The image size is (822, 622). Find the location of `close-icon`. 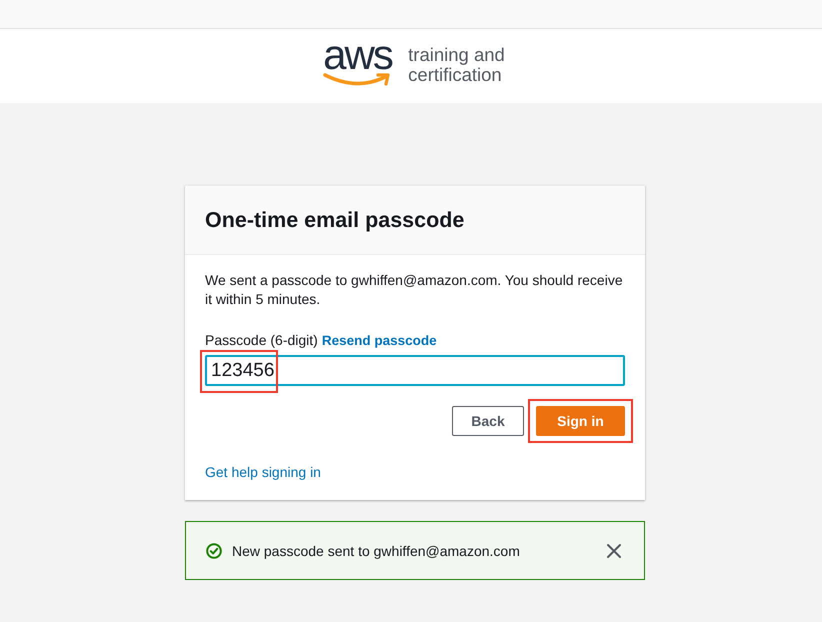

close-icon is located at coordinates (614, 550).